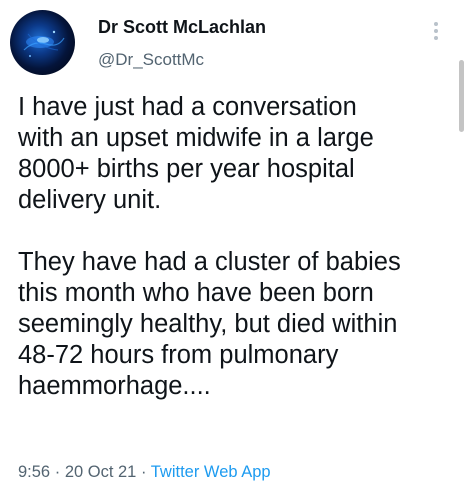 This screenshot has width=467, height=500. I want to click on author-name: Dr Scott McLachlan, so click(182, 27).